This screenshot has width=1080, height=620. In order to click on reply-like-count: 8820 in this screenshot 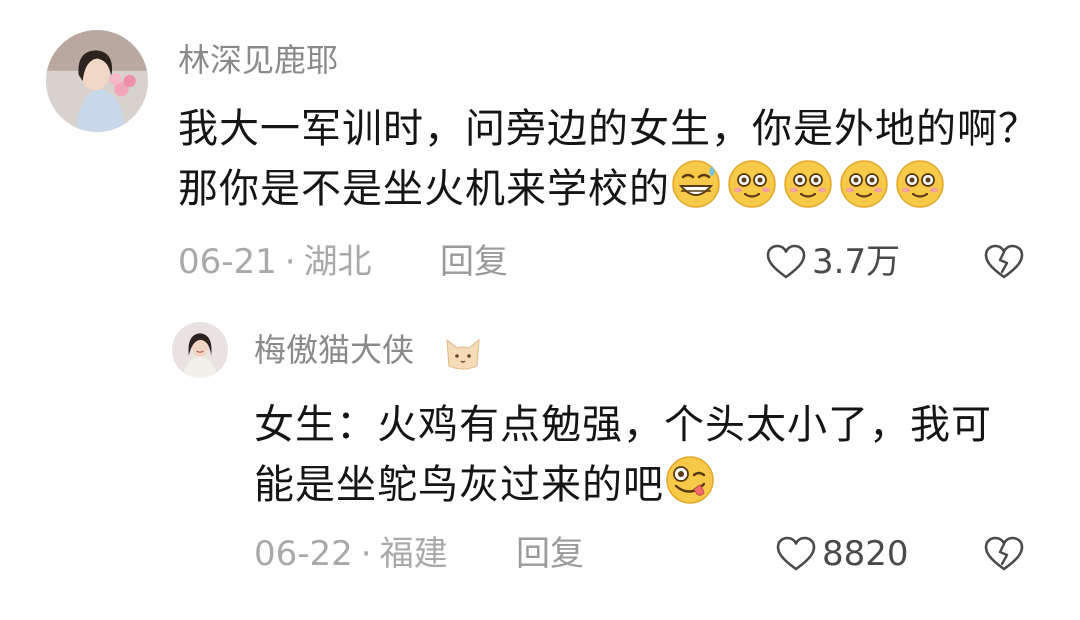, I will do `click(865, 554)`.